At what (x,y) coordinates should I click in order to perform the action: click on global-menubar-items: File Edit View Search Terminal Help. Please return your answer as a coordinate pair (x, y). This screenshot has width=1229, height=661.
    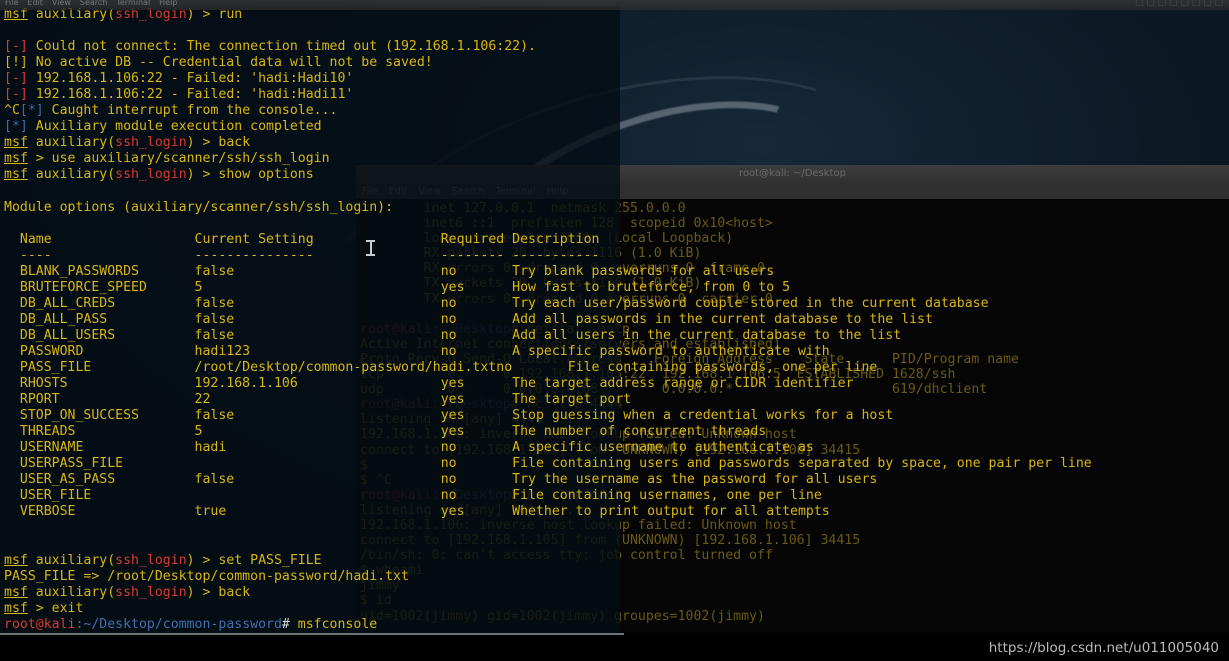
    Looking at the image, I should click on (95, 3).